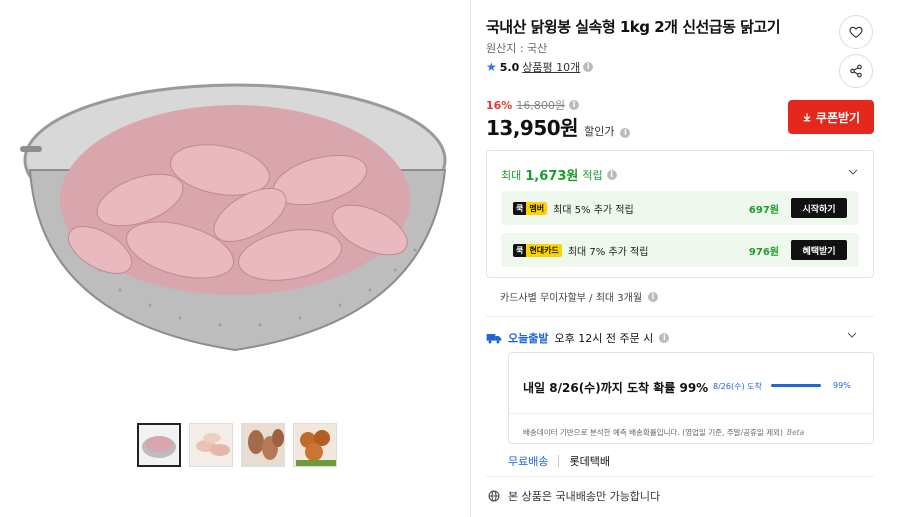 Image resolution: width=900 pixels, height=517 pixels. What do you see at coordinates (537, 250) in the screenshot?
I see `card-badge: 쿡 현대카드` at bounding box center [537, 250].